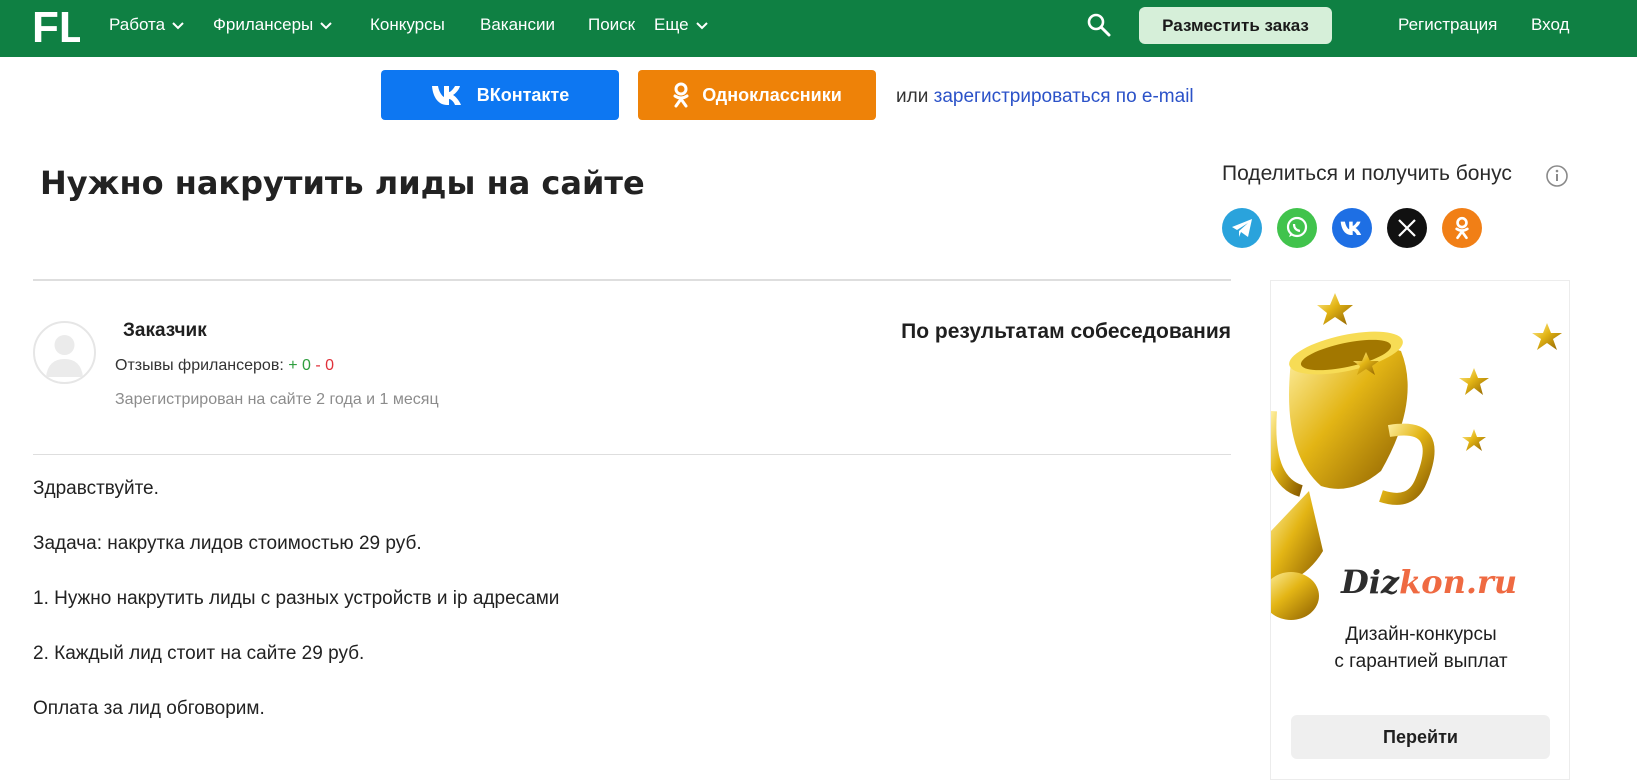 The width and height of the screenshot is (1637, 783). I want to click on or-label: или, so click(912, 96).